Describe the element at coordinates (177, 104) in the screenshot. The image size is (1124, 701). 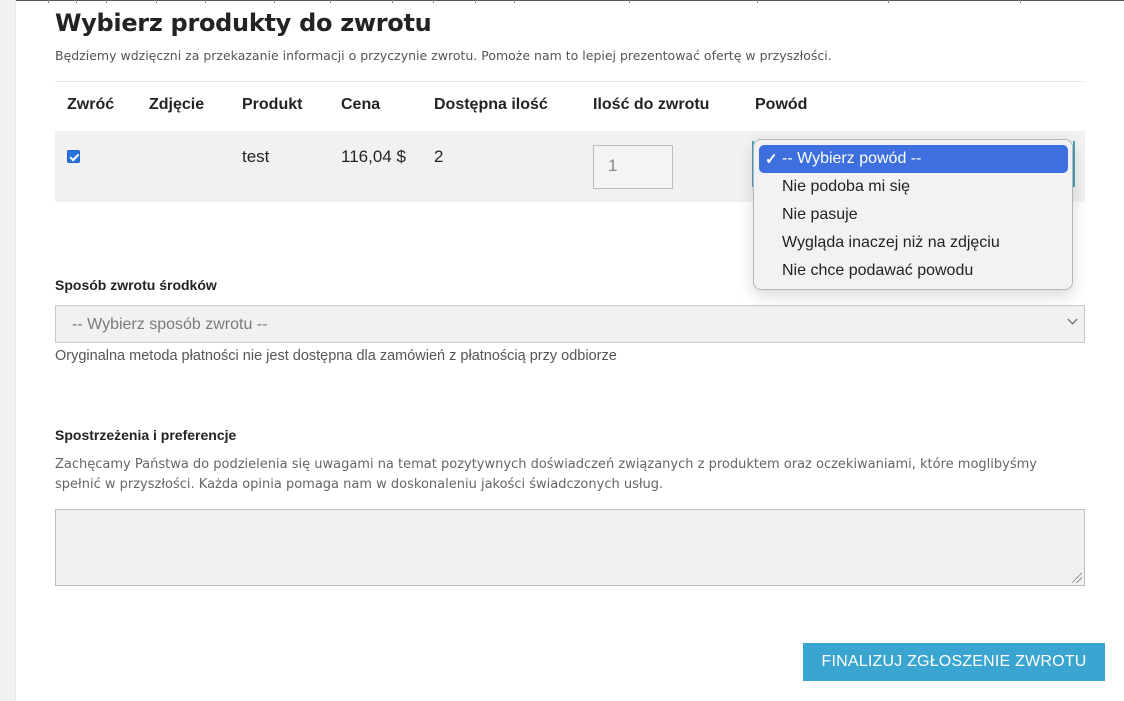
I see `header-photo: Zdjęcie` at that location.